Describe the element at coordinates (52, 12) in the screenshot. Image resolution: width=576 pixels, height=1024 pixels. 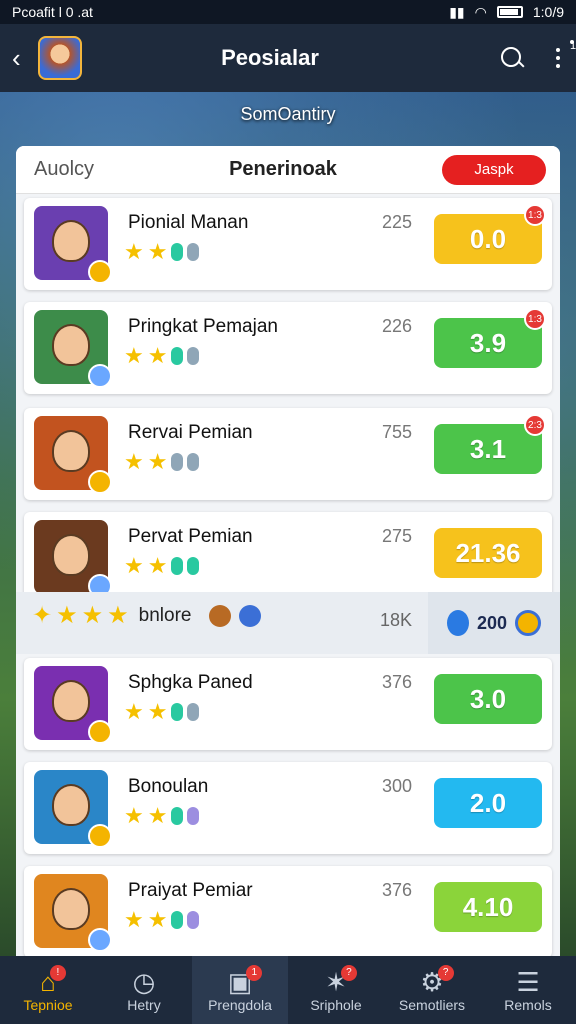
I see `status-left-text: Pcoafit l 0 .at` at that location.